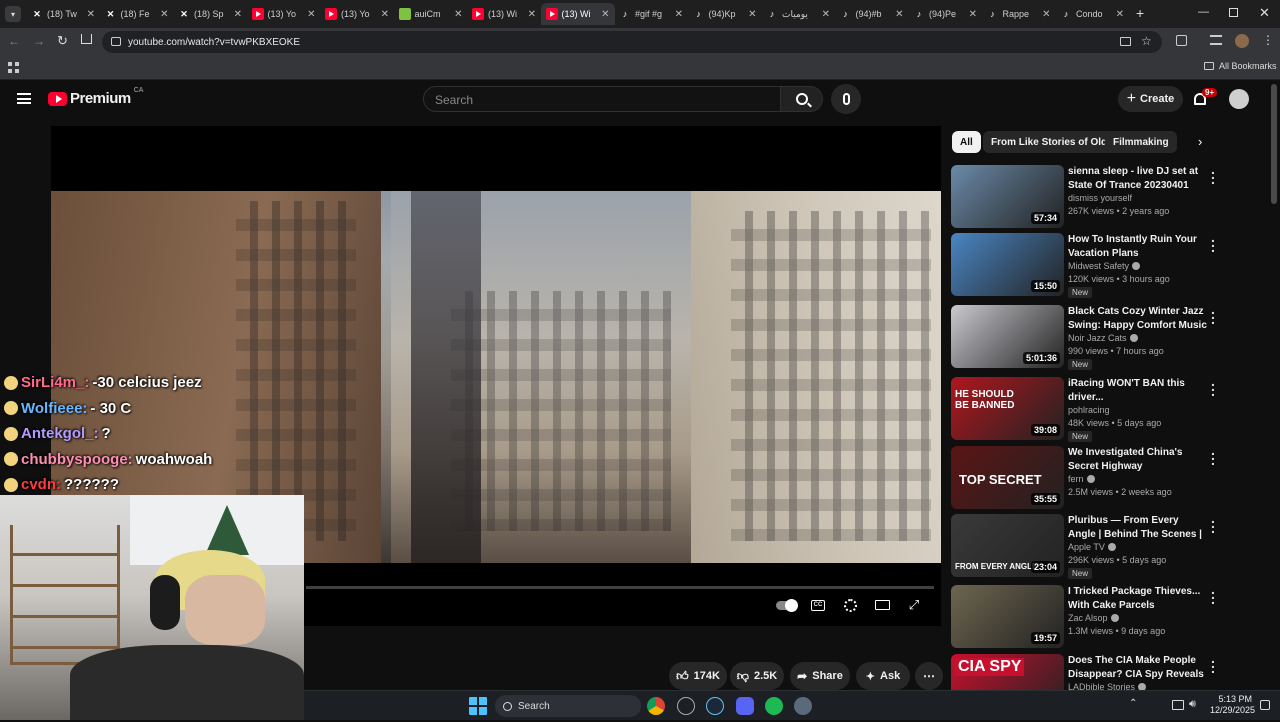  I want to click on discord-icon, so click(745, 706).